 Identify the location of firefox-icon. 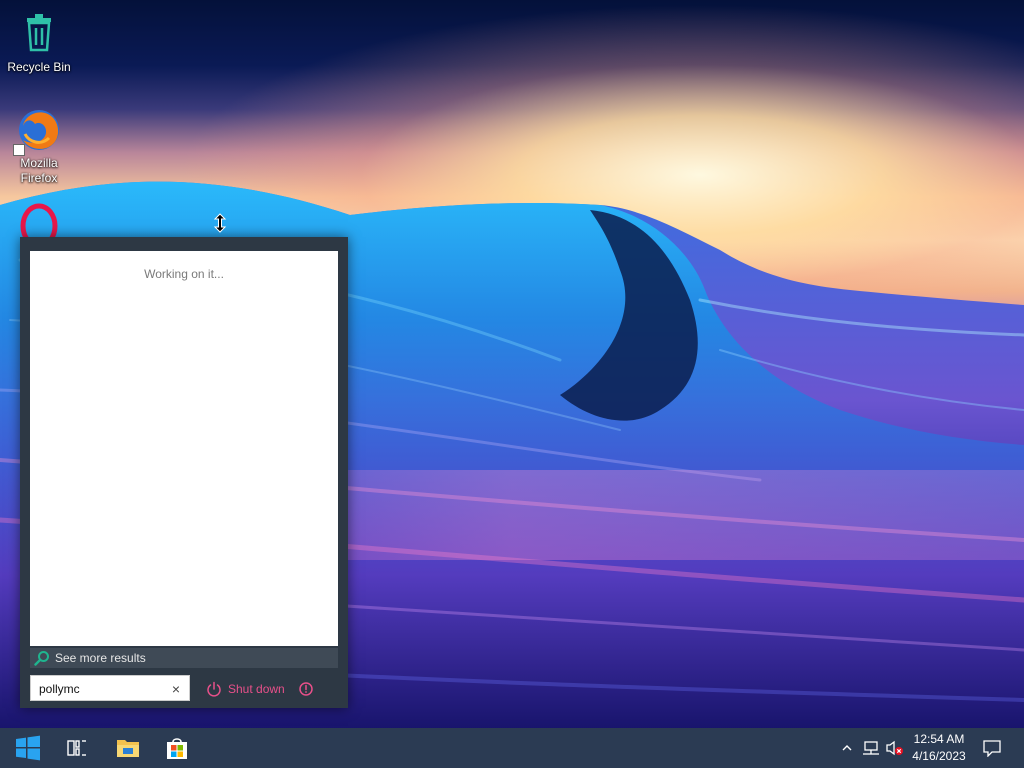
(38, 131).